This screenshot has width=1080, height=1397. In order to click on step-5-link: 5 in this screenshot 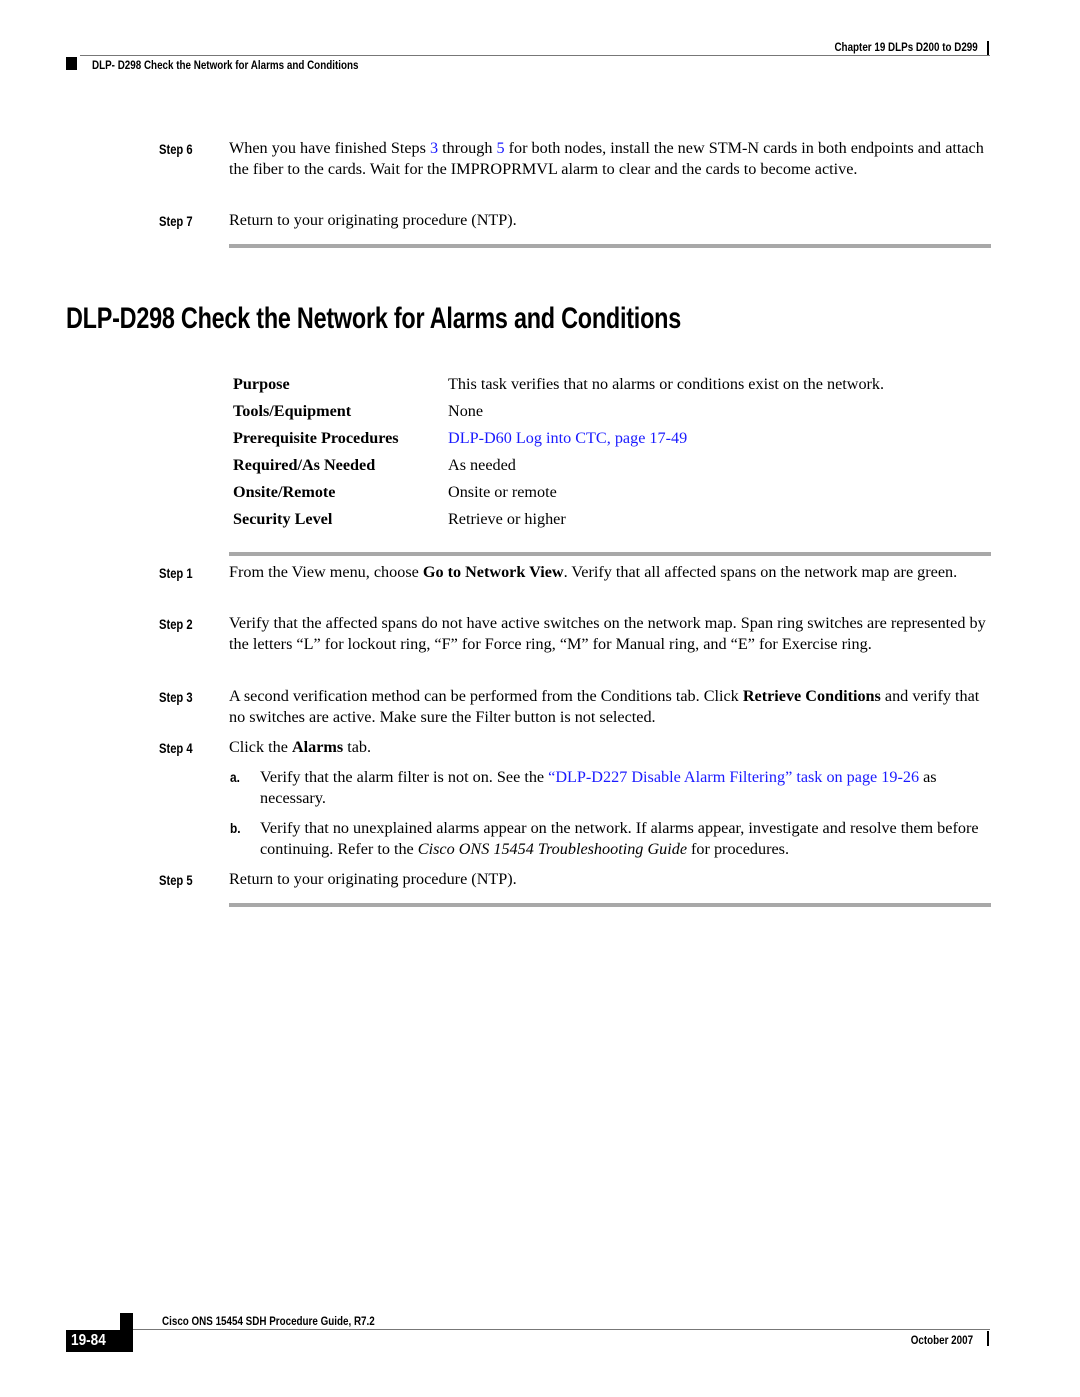, I will do `click(501, 148)`.